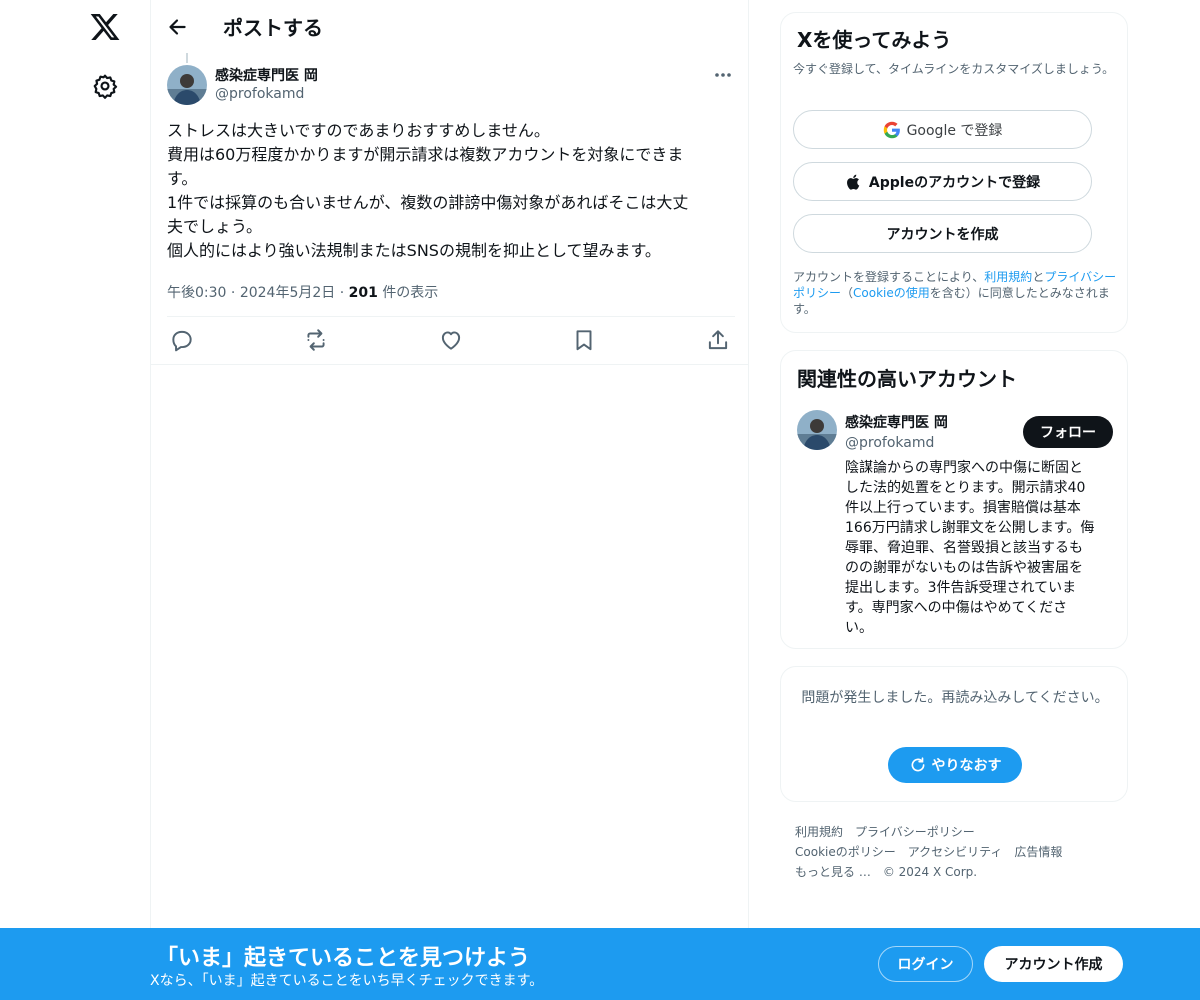  I want to click on banner-subtitle: Xなら、「いま」起きていることをいち早くチェックできます。, so click(347, 981).